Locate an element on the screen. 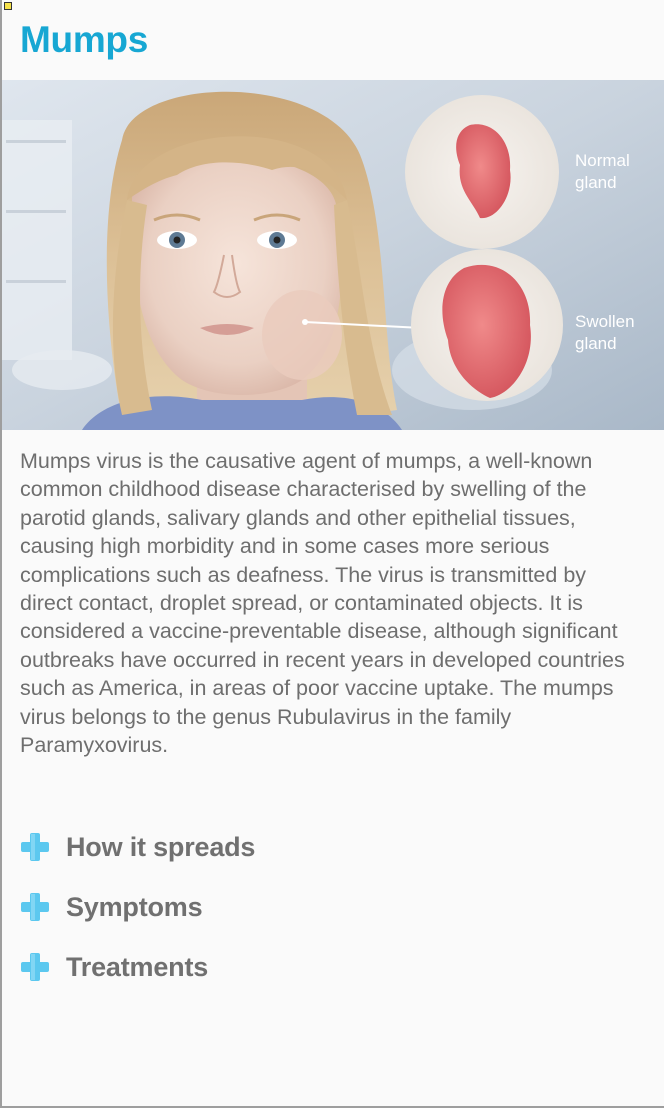 The height and width of the screenshot is (1108, 664). window-corner-marker is located at coordinates (8, 6).